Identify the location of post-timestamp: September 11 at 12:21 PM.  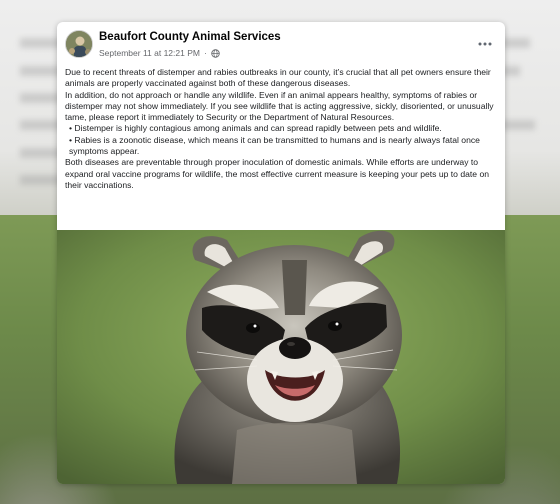
(149, 53).